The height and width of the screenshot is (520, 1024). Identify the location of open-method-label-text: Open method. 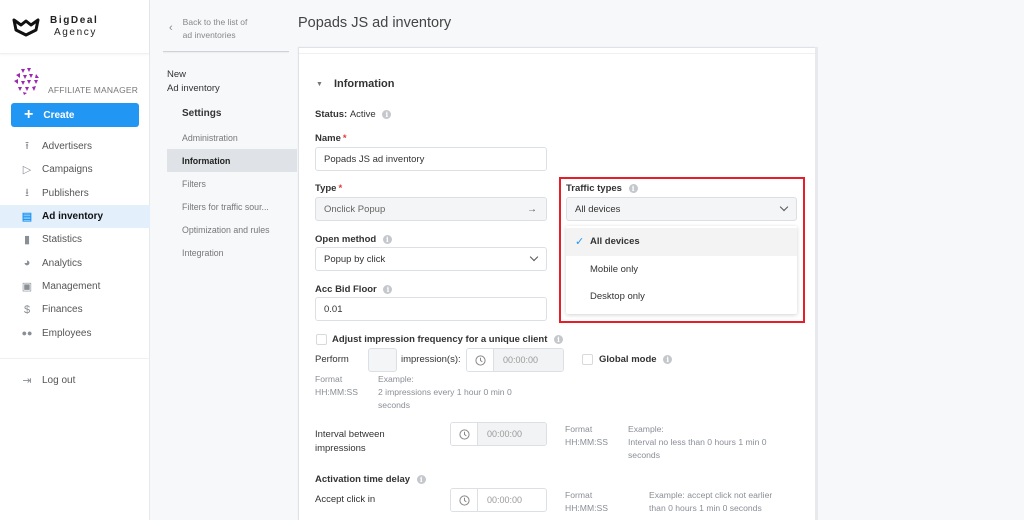
(346, 239).